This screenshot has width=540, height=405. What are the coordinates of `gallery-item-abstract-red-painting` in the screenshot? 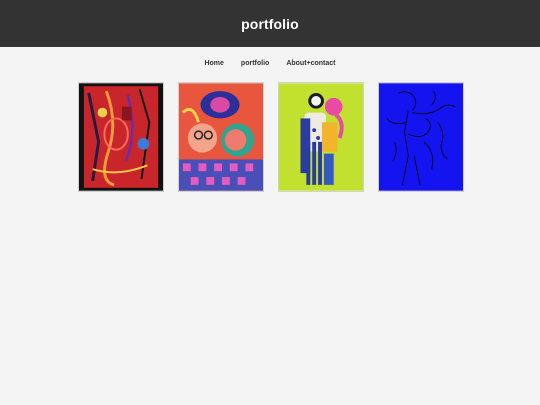 It's located at (121, 137).